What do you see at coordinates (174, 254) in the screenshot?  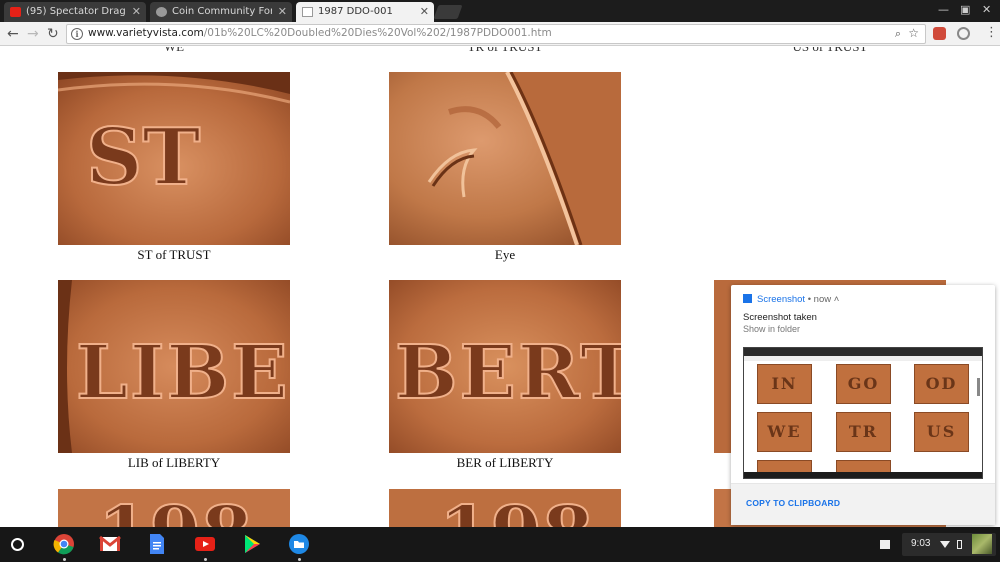 I see `caption-st-of-trust: ST of TRUST` at bounding box center [174, 254].